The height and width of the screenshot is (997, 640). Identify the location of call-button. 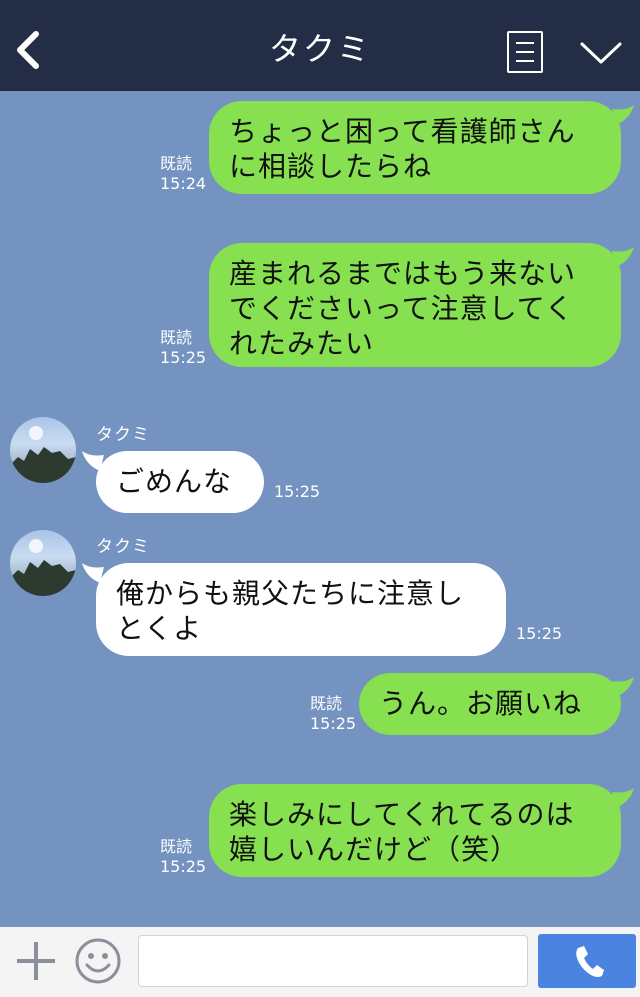
(587, 961).